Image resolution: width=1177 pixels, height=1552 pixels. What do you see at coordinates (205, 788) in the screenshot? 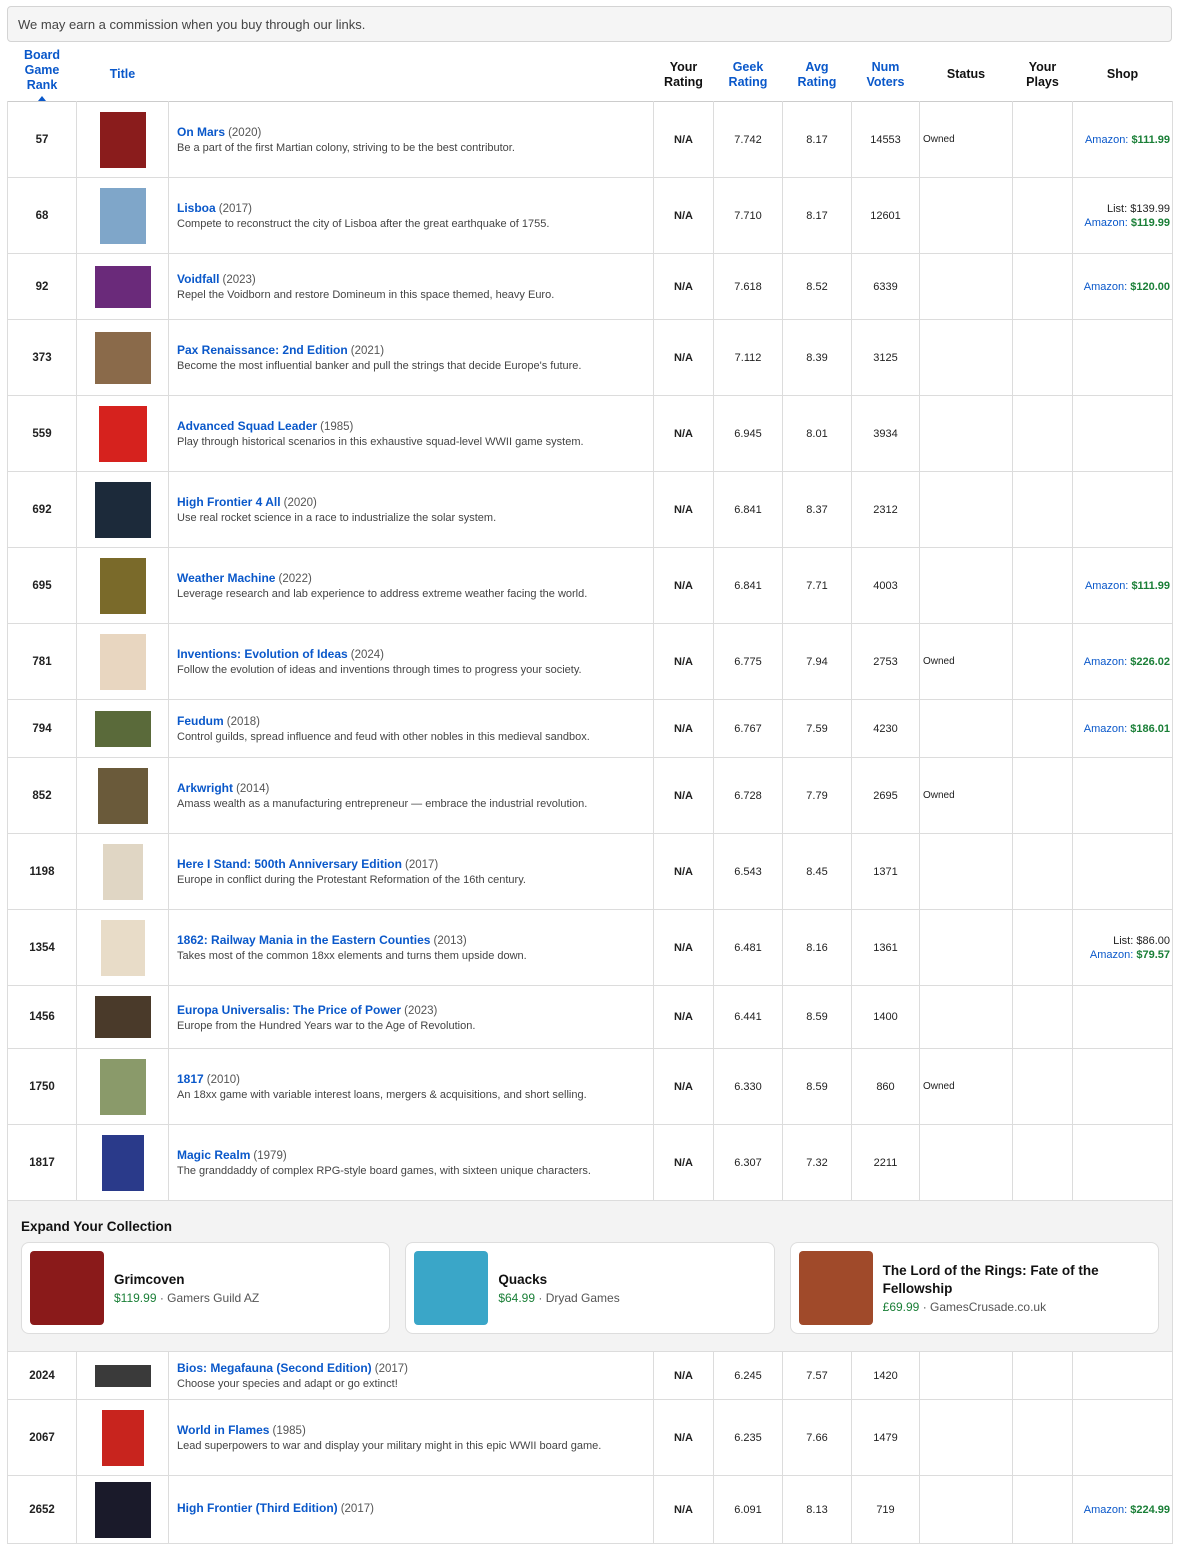
I see `game-title-link: Arkwright` at bounding box center [205, 788].